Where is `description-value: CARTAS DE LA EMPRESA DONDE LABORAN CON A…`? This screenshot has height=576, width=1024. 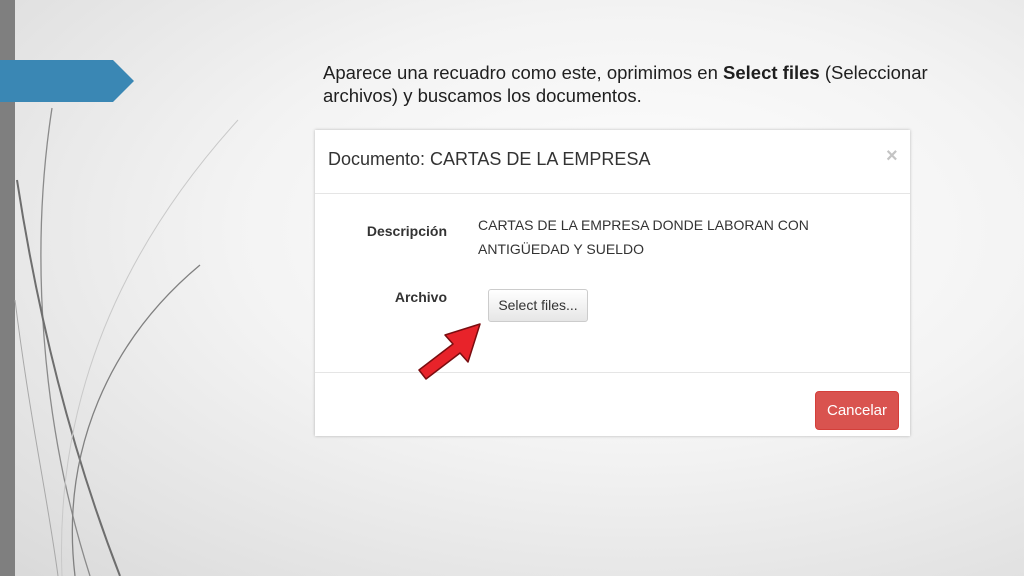
description-value: CARTAS DE LA EMPRESA DONDE LABORAN CON A… is located at coordinates (643, 237).